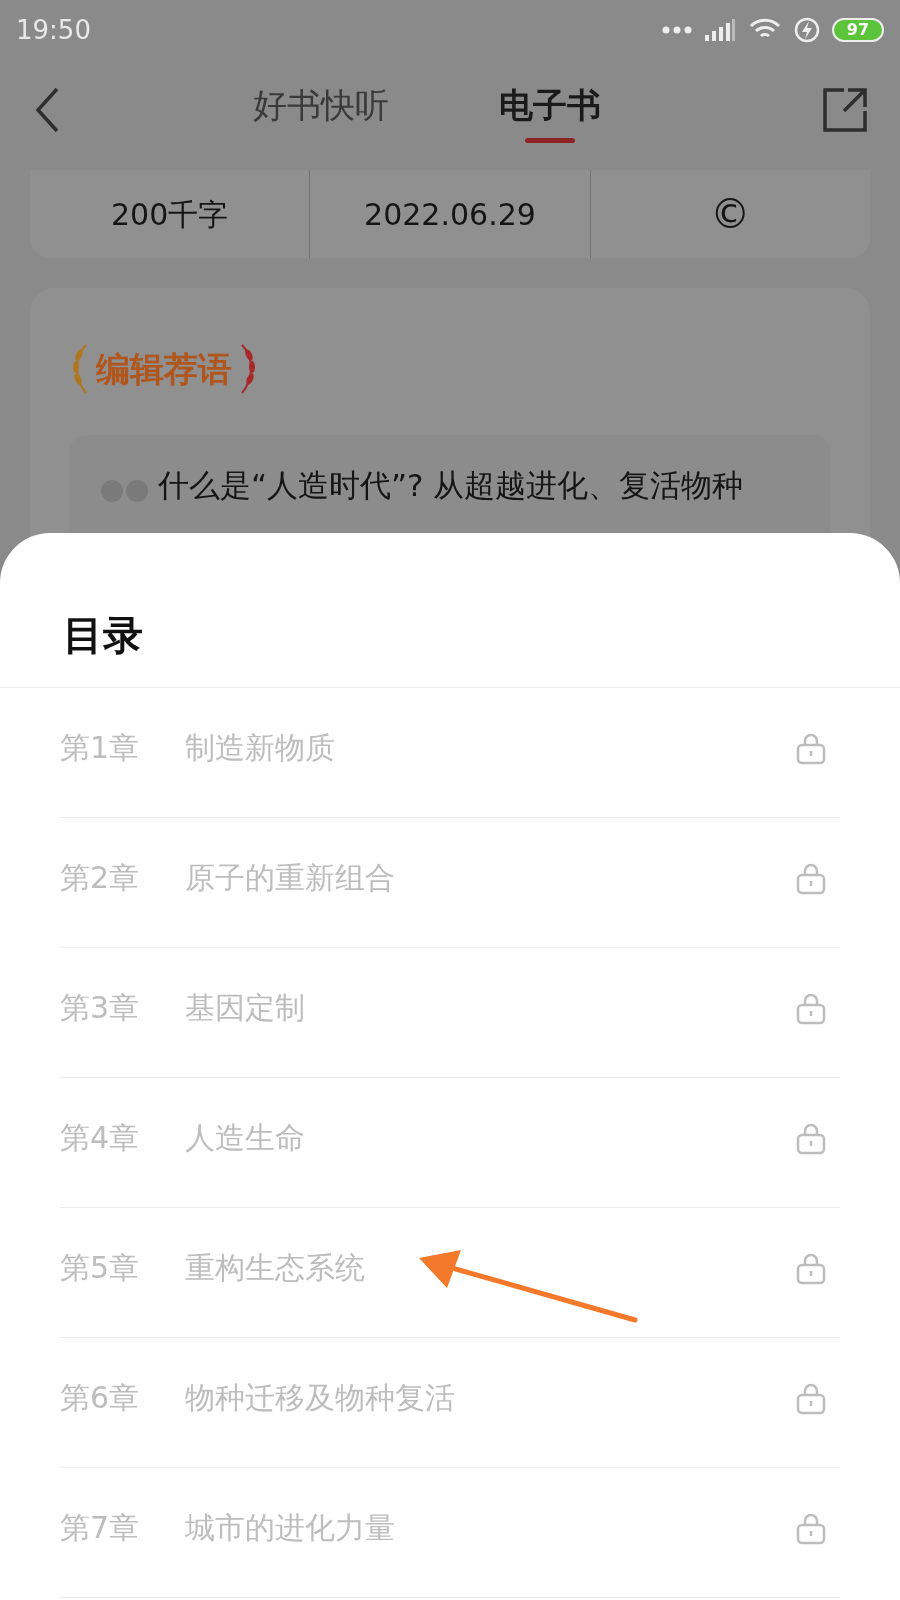  Describe the element at coordinates (550, 110) in the screenshot. I see `nav-tab: 电子书` at that location.